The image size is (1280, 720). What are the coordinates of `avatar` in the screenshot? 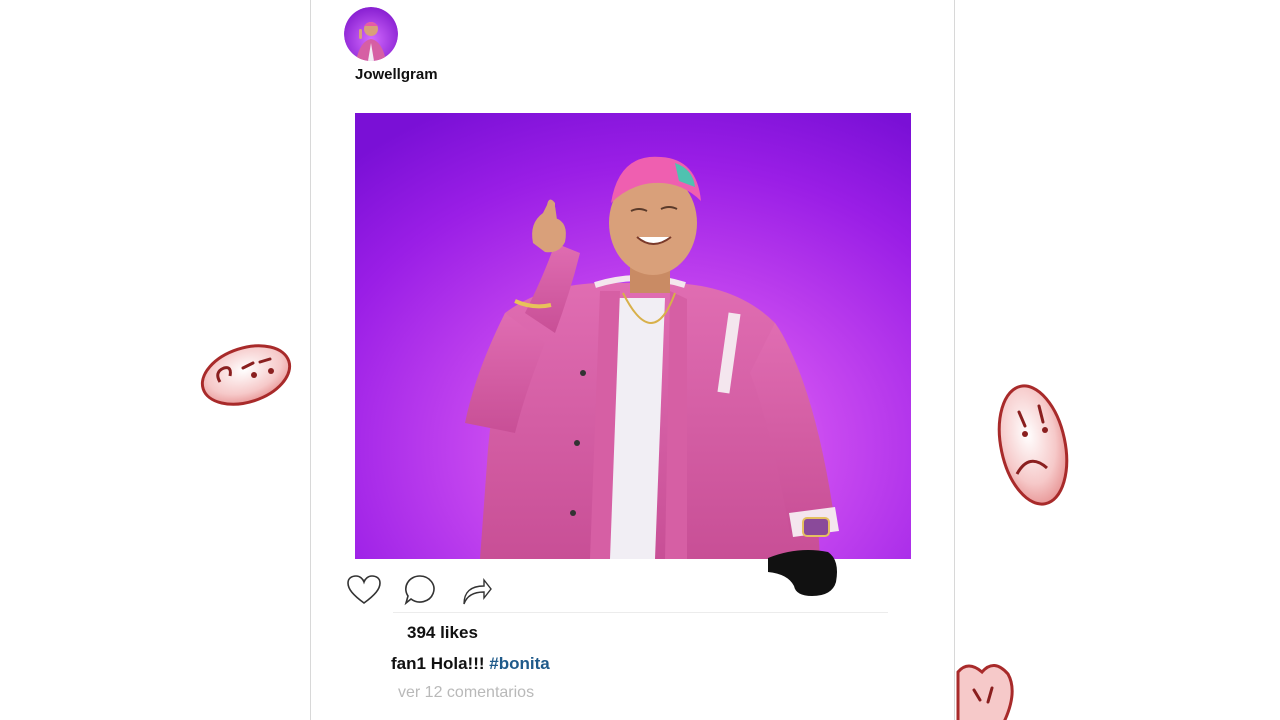 It's located at (371, 34).